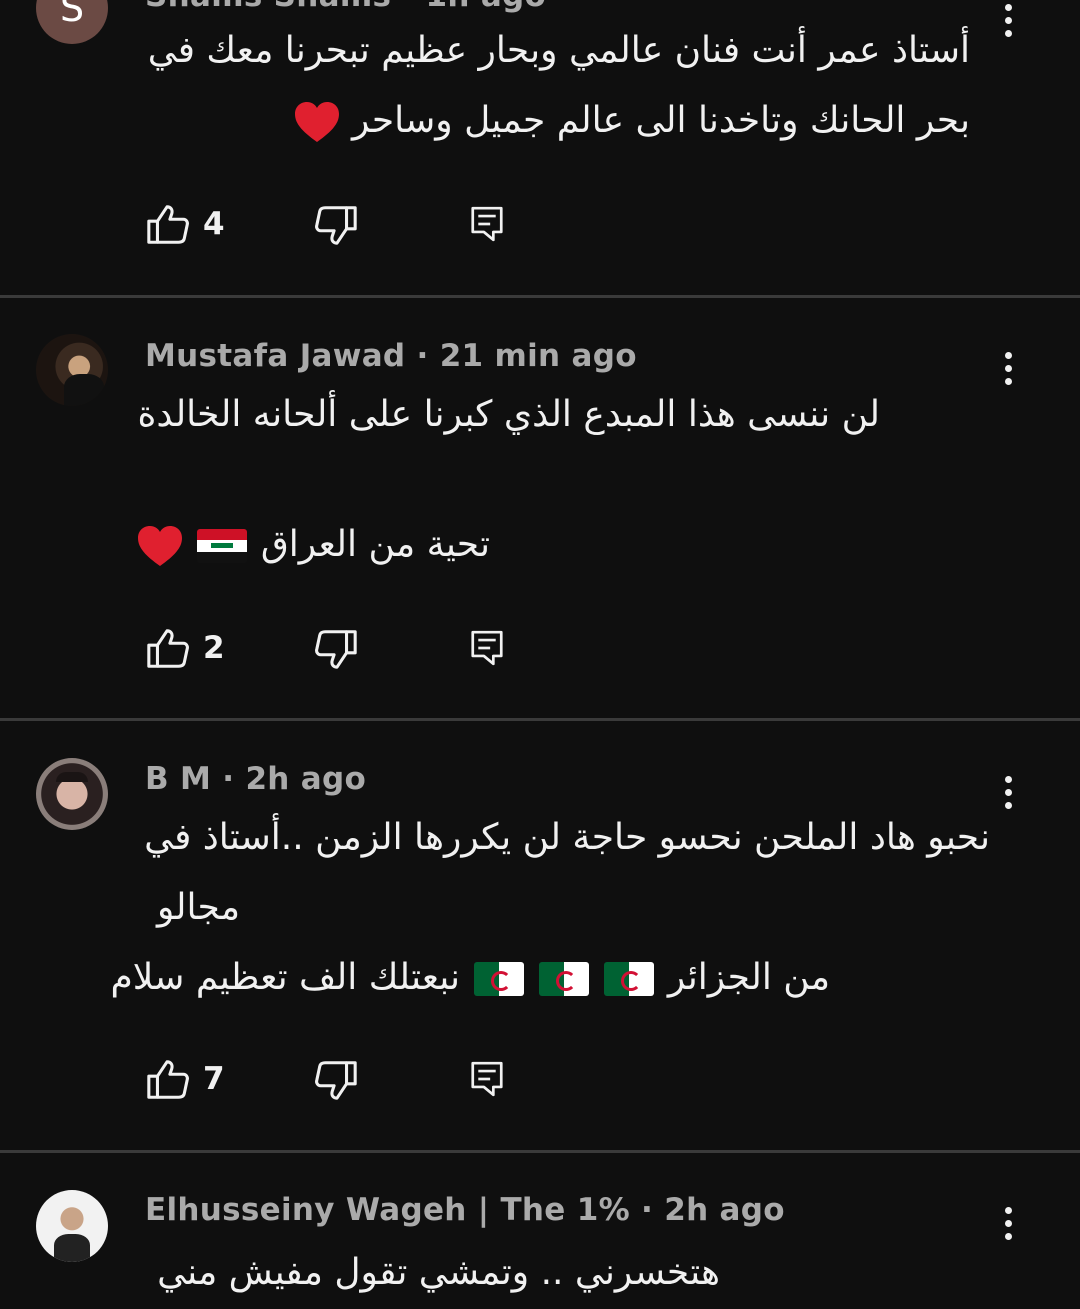 This screenshot has height=1309, width=1080. I want to click on comment-line: مجالو, so click(198, 907).